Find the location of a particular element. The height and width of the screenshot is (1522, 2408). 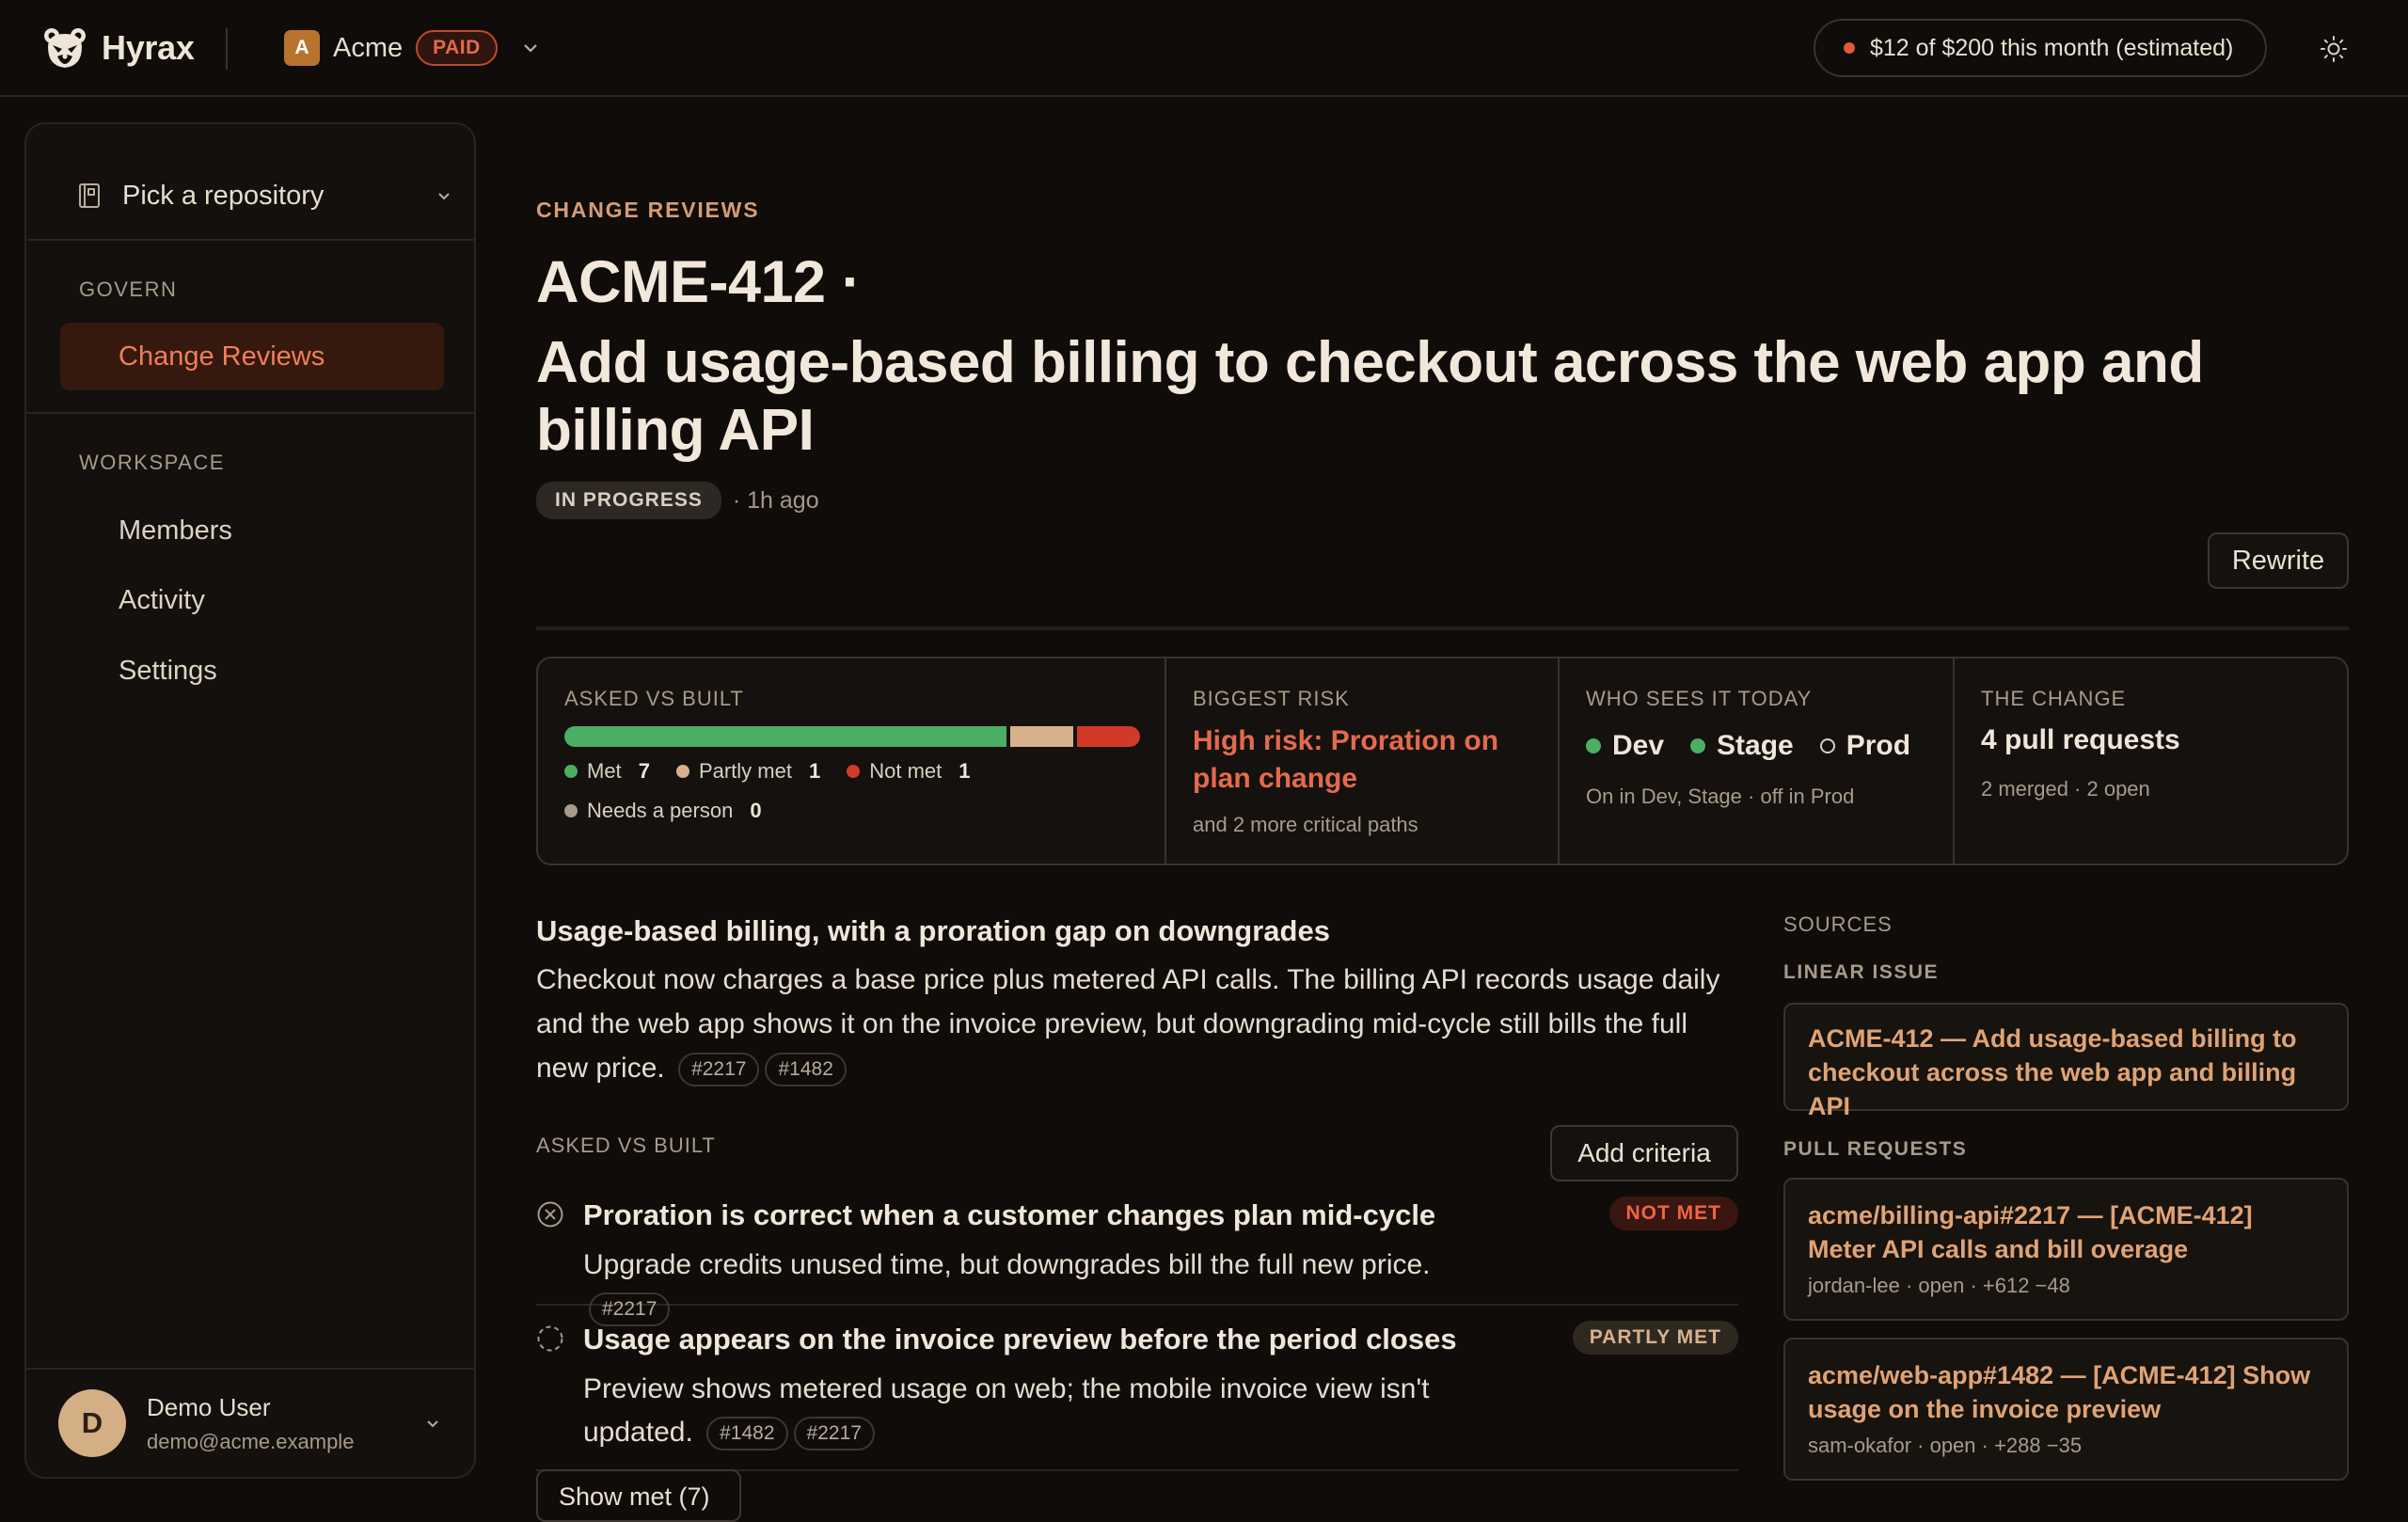

risk-title: High risk: Proration on plan change is located at coordinates (1346, 760).